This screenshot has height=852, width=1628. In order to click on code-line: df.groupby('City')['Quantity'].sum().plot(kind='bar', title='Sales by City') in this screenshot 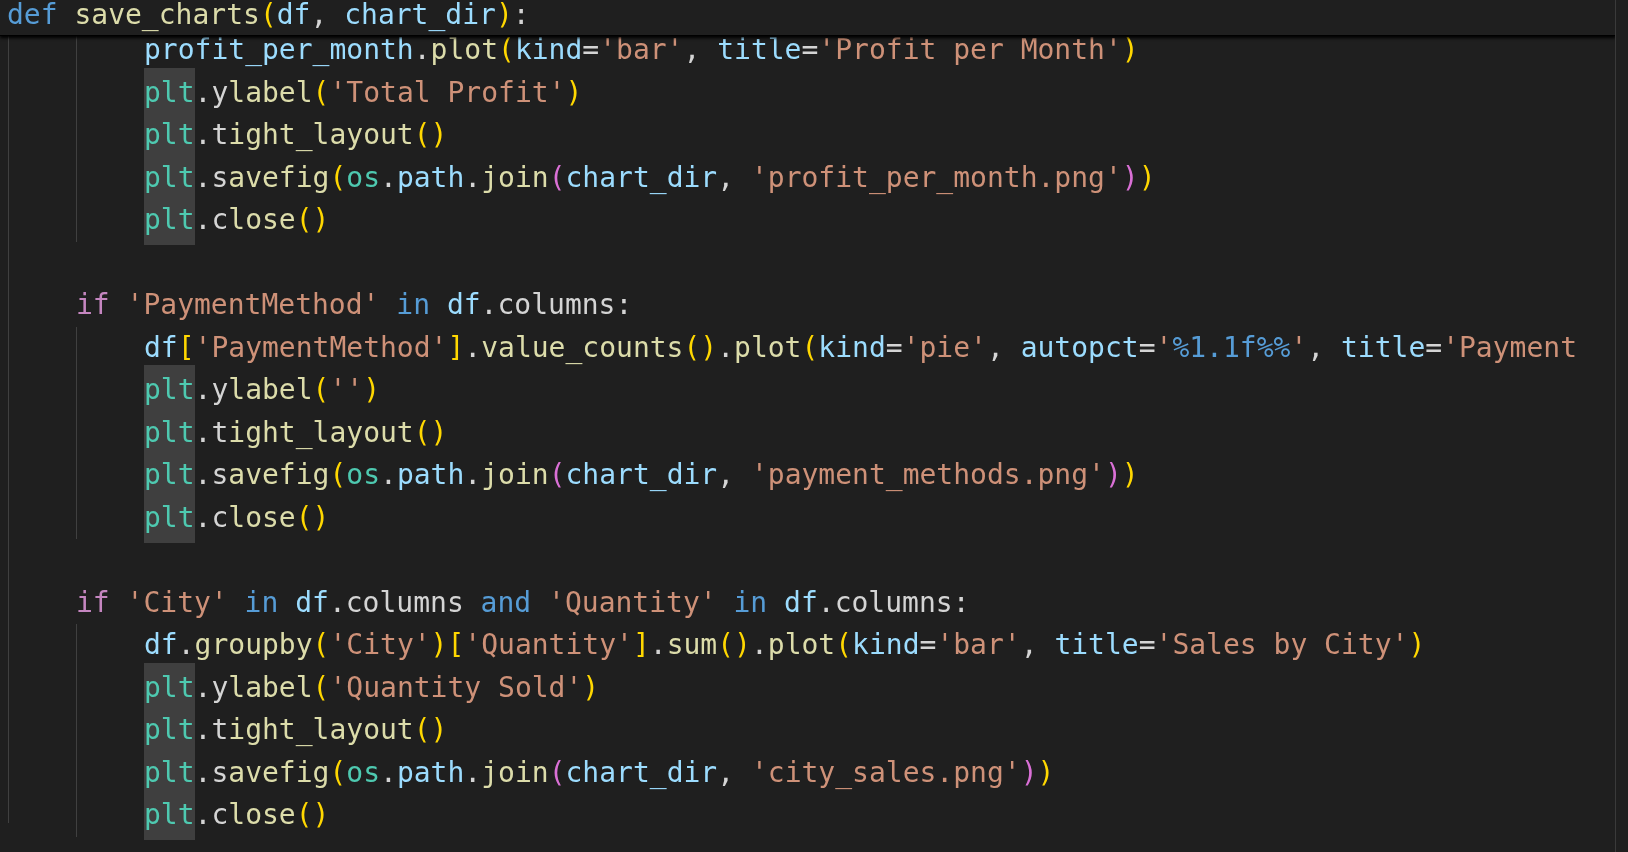, I will do `click(785, 645)`.